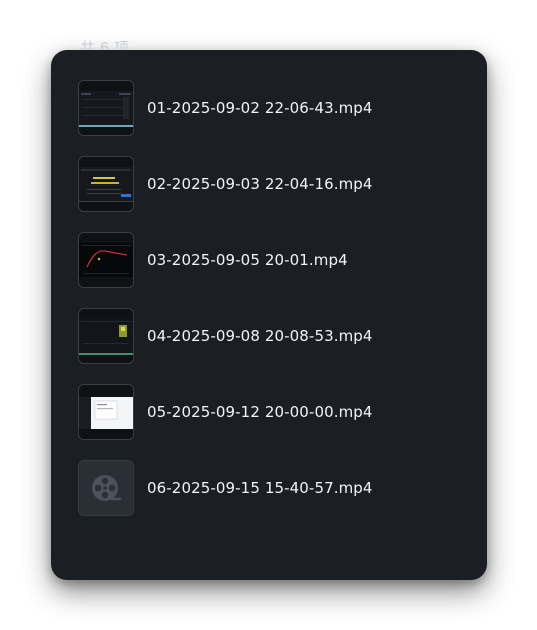 This screenshot has width=537, height=630. I want to click on video-thumbnail-yellow-marker-icon, so click(106, 336).